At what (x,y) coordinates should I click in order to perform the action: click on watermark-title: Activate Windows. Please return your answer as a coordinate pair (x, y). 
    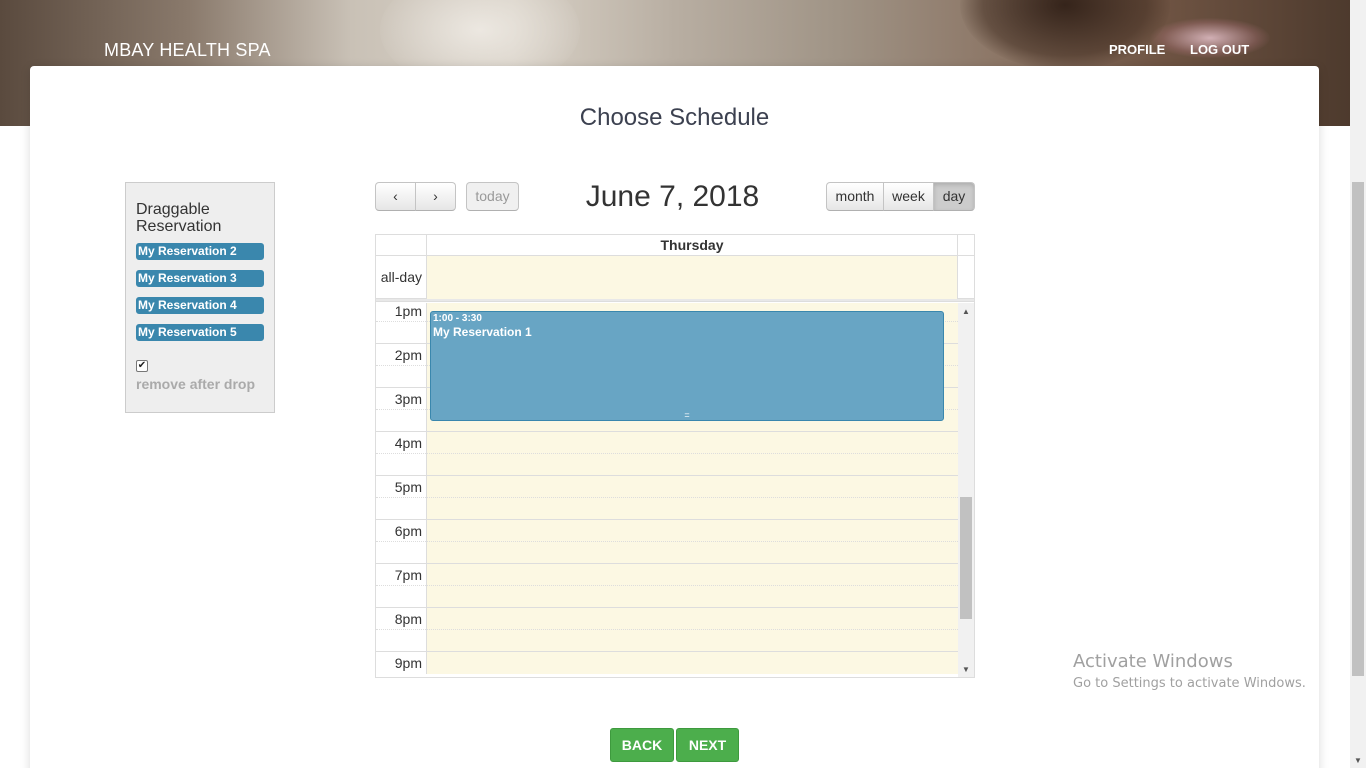
    Looking at the image, I should click on (1153, 661).